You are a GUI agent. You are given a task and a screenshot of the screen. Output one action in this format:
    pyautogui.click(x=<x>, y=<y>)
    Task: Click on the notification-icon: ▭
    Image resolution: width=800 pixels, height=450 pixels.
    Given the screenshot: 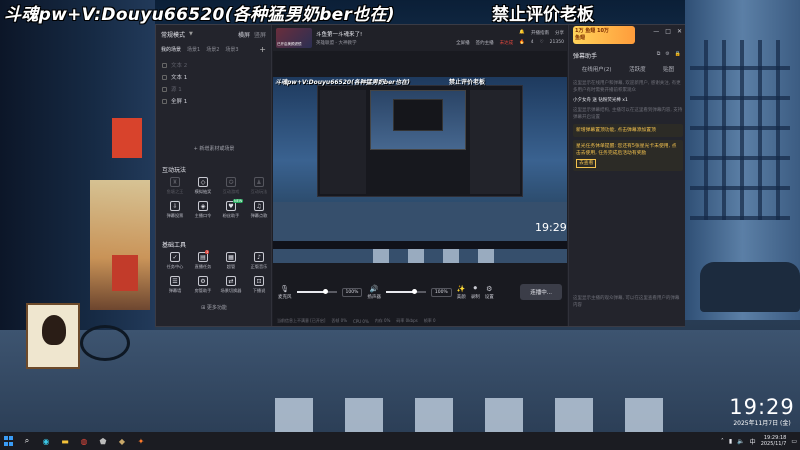 What is the action you would take?
    pyautogui.click(x=794, y=441)
    